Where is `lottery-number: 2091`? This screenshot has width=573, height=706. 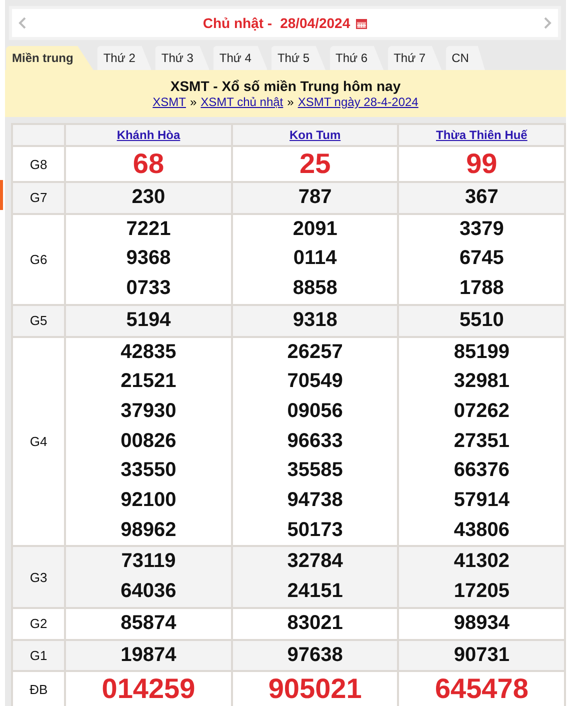 lottery-number: 2091 is located at coordinates (315, 229).